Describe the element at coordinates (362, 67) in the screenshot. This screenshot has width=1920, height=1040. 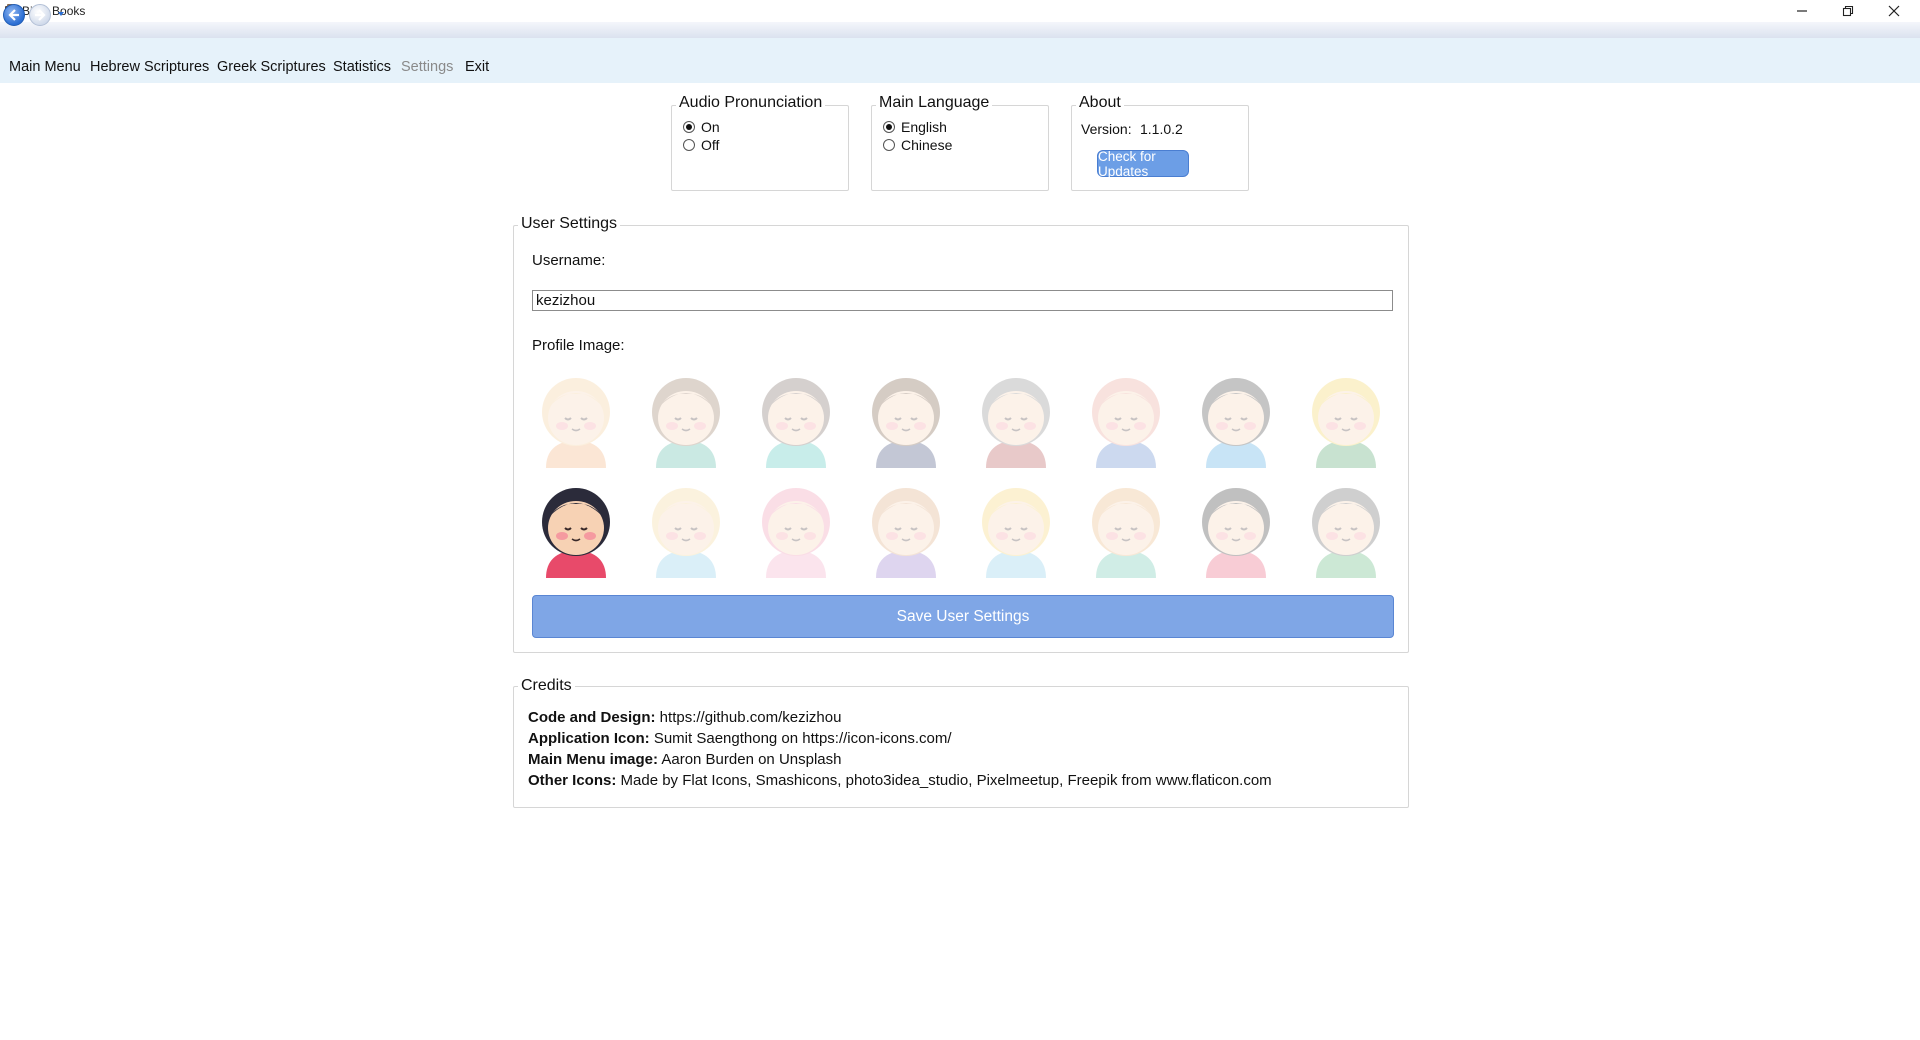
I see `menu-statistics: Statistics` at that location.